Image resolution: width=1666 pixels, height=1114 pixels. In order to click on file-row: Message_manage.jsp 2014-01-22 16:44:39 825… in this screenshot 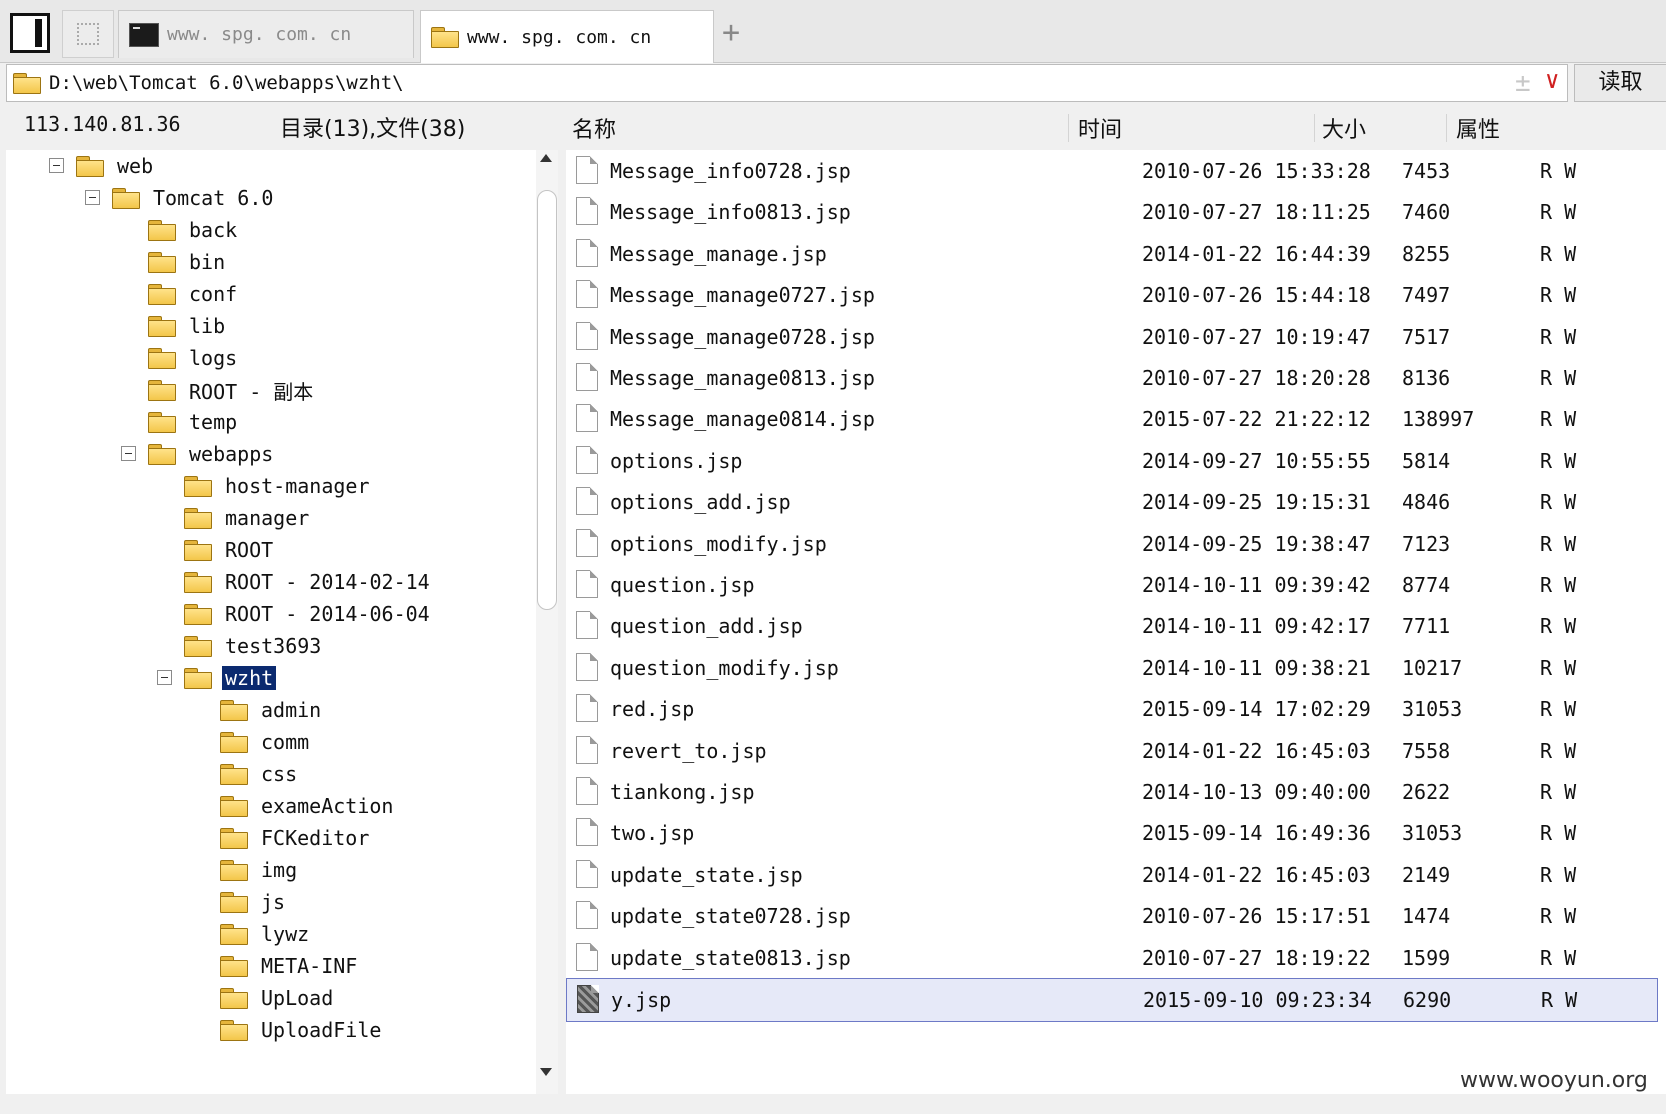, I will do `click(1112, 255)`.